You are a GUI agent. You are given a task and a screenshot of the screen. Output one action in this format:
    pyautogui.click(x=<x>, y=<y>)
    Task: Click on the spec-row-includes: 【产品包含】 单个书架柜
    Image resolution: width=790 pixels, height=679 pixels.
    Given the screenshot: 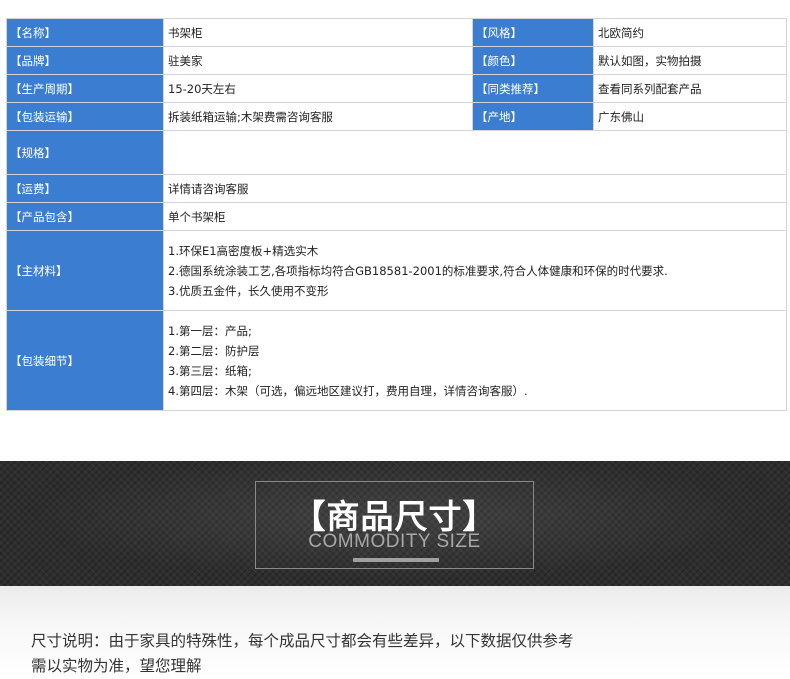 What is the action you would take?
    pyautogui.click(x=396, y=216)
    